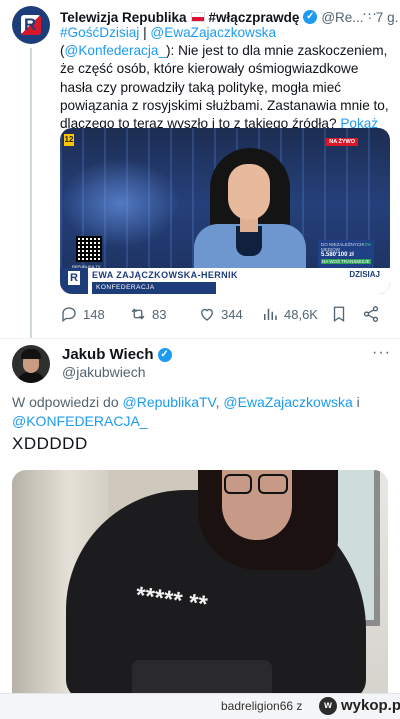 This screenshot has width=400, height=719. What do you see at coordinates (200, 338) in the screenshot?
I see `tweet-divider` at bounding box center [200, 338].